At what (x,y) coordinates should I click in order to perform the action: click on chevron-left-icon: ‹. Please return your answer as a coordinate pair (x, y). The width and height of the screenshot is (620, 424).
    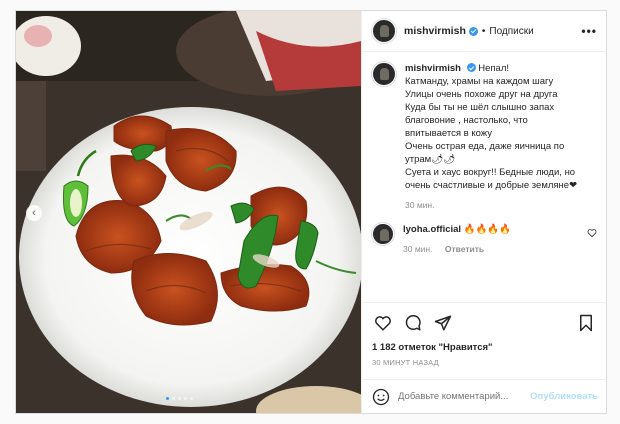
    Looking at the image, I should click on (34, 212).